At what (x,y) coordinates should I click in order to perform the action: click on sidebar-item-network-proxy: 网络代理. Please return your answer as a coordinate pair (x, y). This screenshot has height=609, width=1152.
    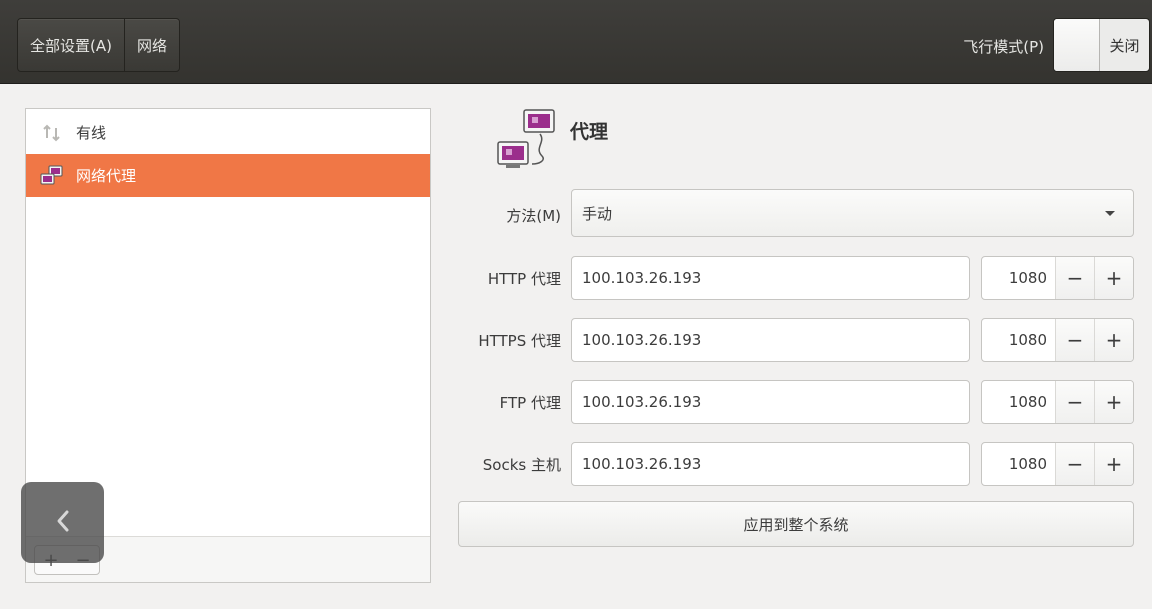
    Looking at the image, I should click on (228, 175).